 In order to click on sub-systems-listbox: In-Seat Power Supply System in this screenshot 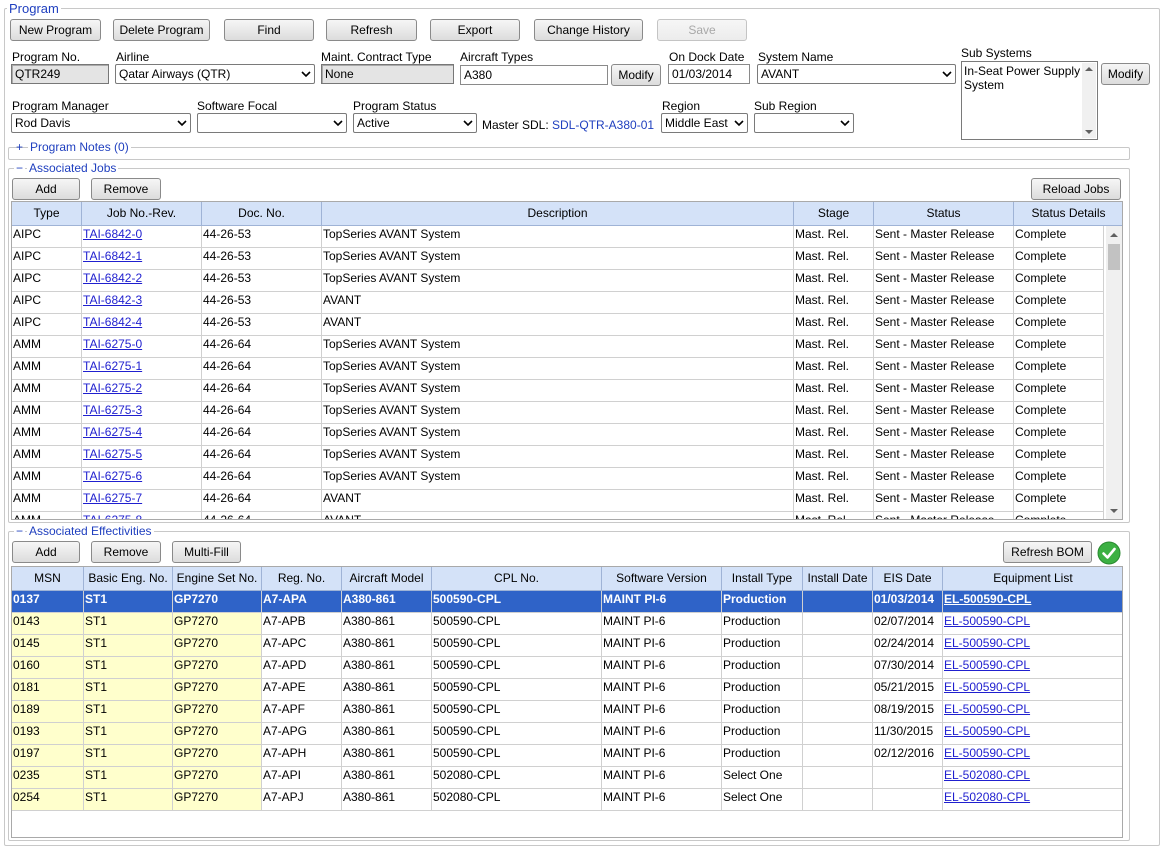, I will do `click(1029, 100)`.